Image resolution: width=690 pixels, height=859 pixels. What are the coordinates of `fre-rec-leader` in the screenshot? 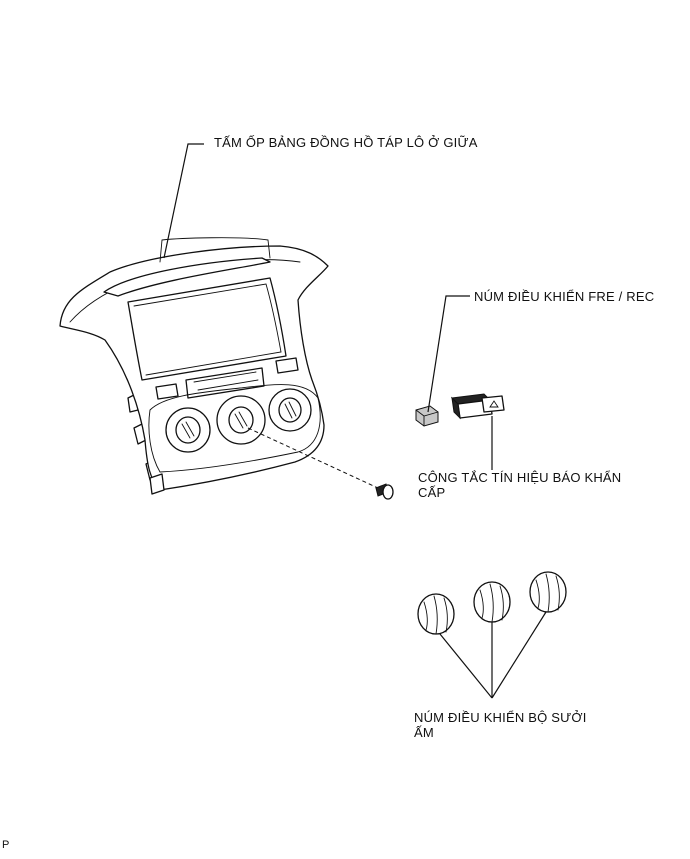 It's located at (448, 354).